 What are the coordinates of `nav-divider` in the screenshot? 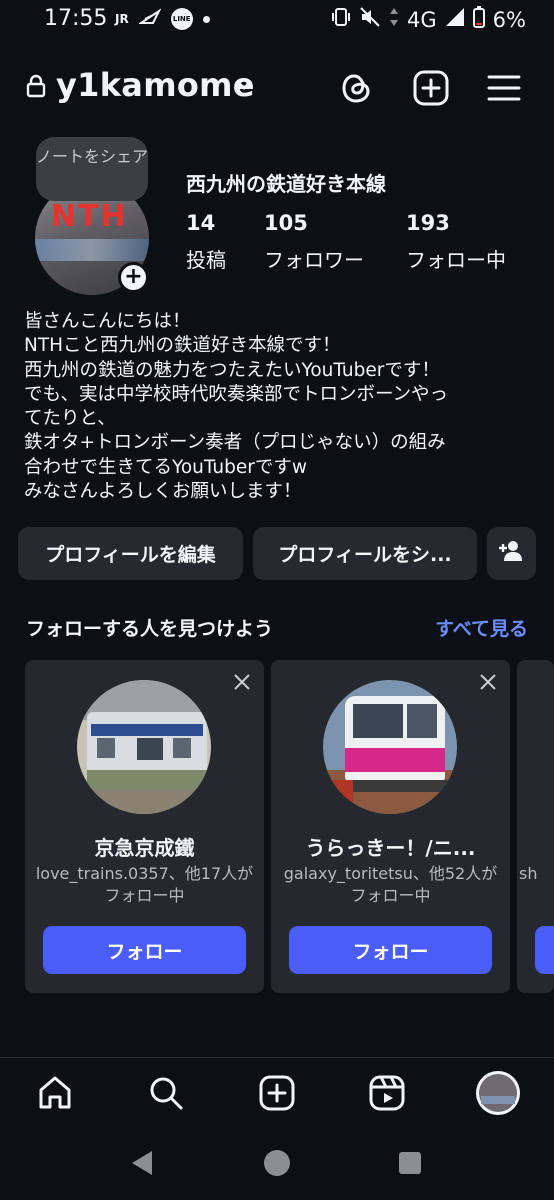 It's located at (277, 1057).